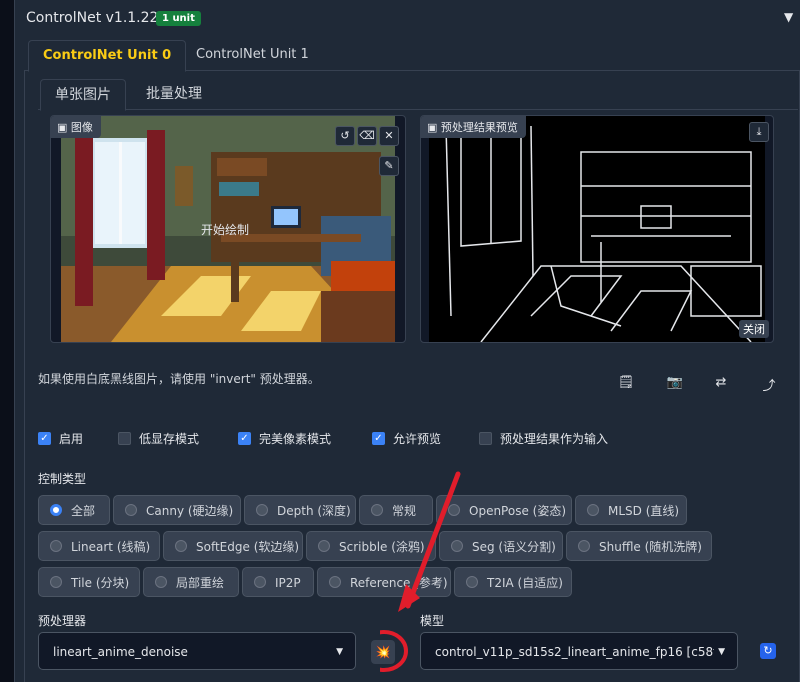 This screenshot has height=682, width=800. I want to click on panel-title: ControlNet v1.1.220, so click(97, 18).